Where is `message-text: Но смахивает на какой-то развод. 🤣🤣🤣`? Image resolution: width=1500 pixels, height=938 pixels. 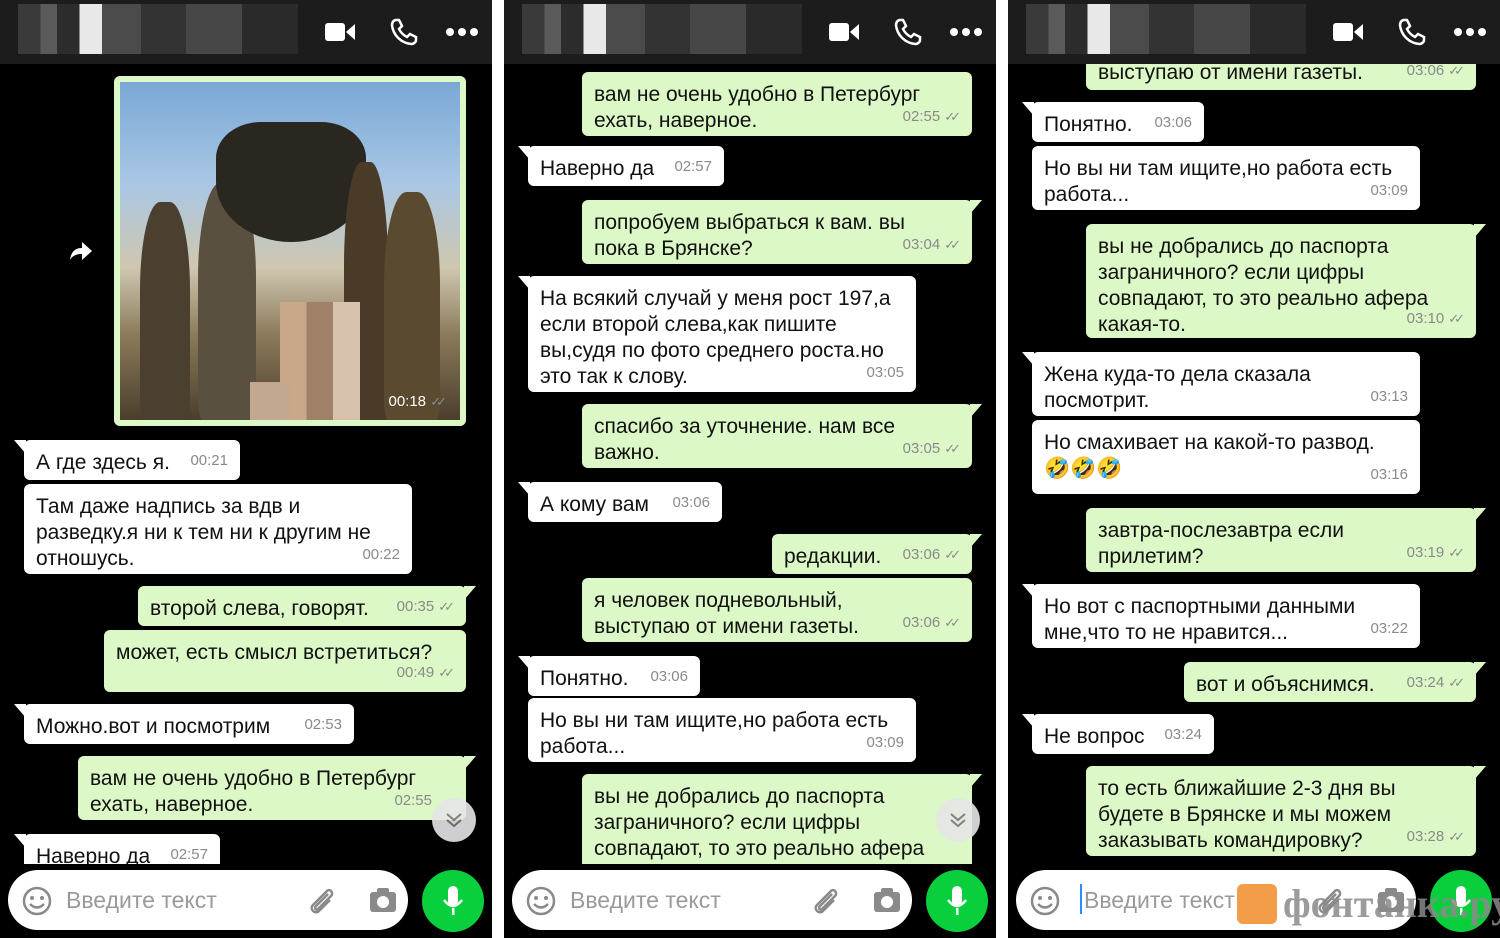 message-text: Но смахивает на какой-то развод. 🤣🤣🤣 is located at coordinates (1209, 455).